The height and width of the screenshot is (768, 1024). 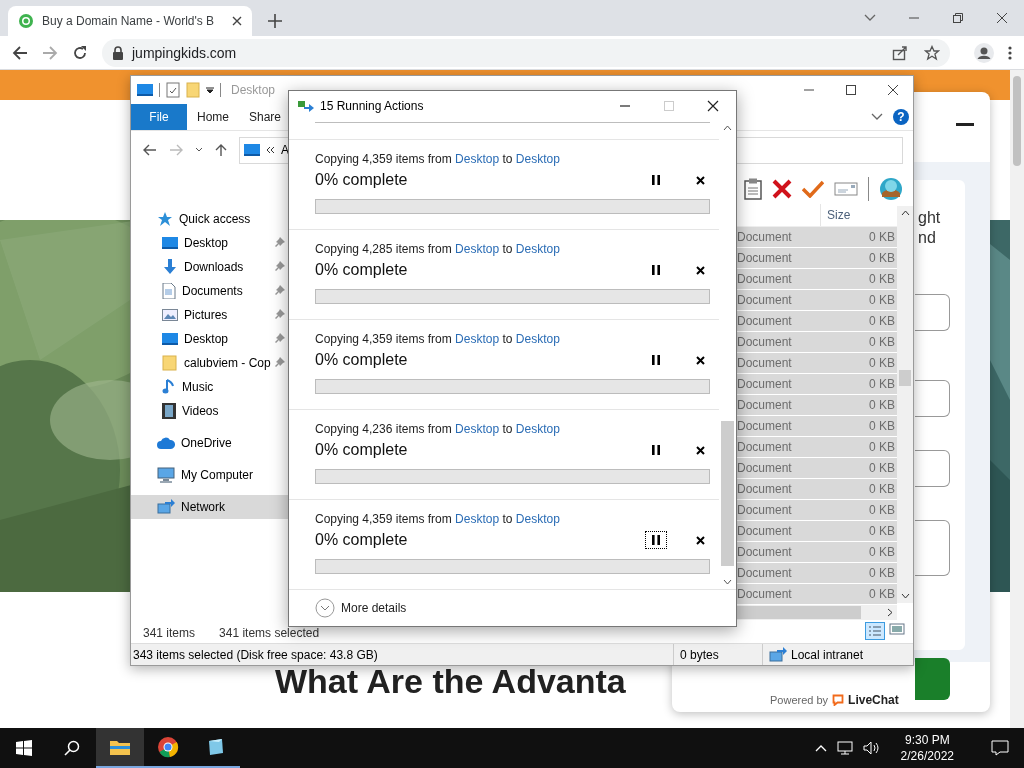 I want to click on page-heading: What Are the Advanta, so click(x=450, y=681).